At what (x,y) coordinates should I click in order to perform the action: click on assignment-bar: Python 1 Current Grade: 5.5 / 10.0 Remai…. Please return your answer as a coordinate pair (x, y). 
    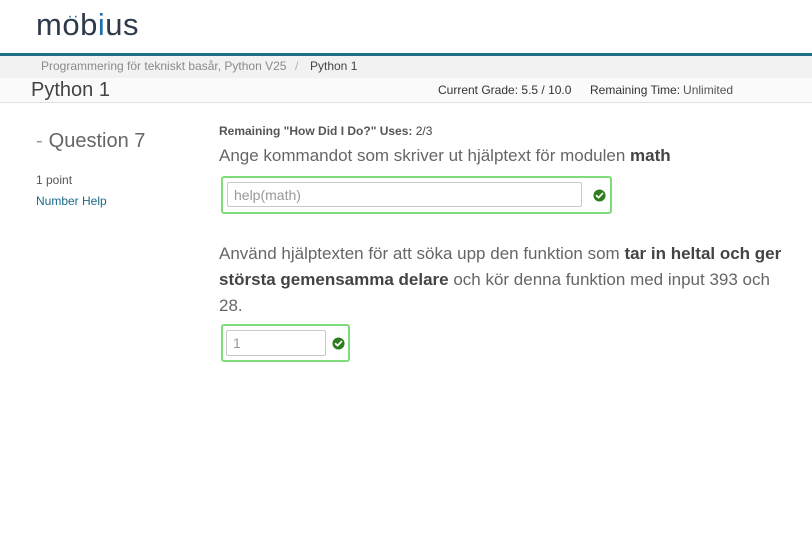
    Looking at the image, I should click on (406, 90).